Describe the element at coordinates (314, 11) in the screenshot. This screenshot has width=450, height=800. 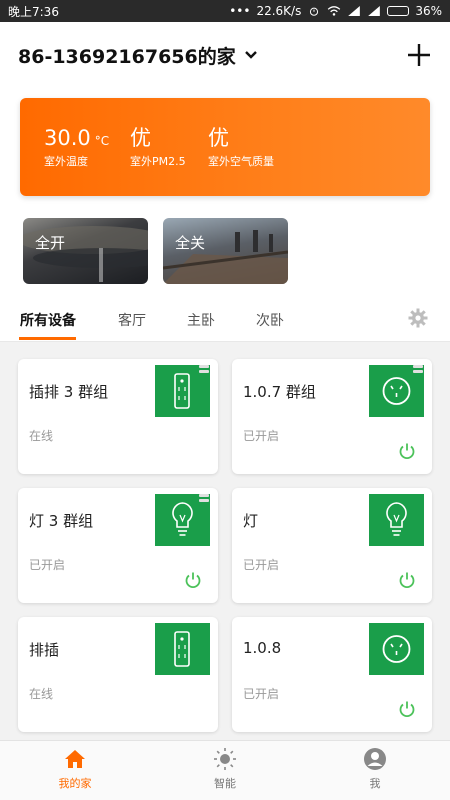
I see `alarm-icon` at that location.